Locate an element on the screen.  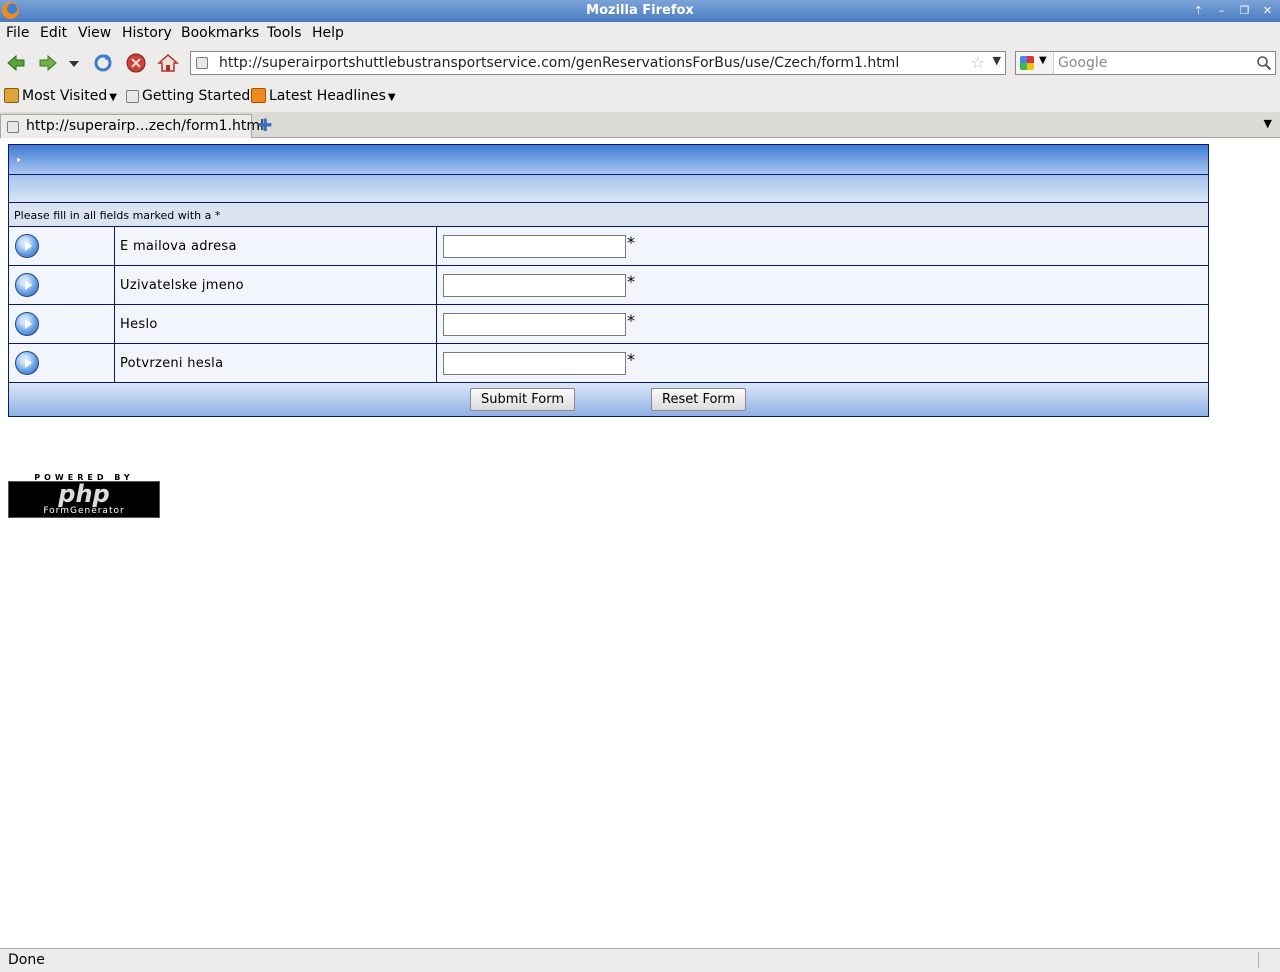
form-row-password: Heslo * is located at coordinates (608, 324).